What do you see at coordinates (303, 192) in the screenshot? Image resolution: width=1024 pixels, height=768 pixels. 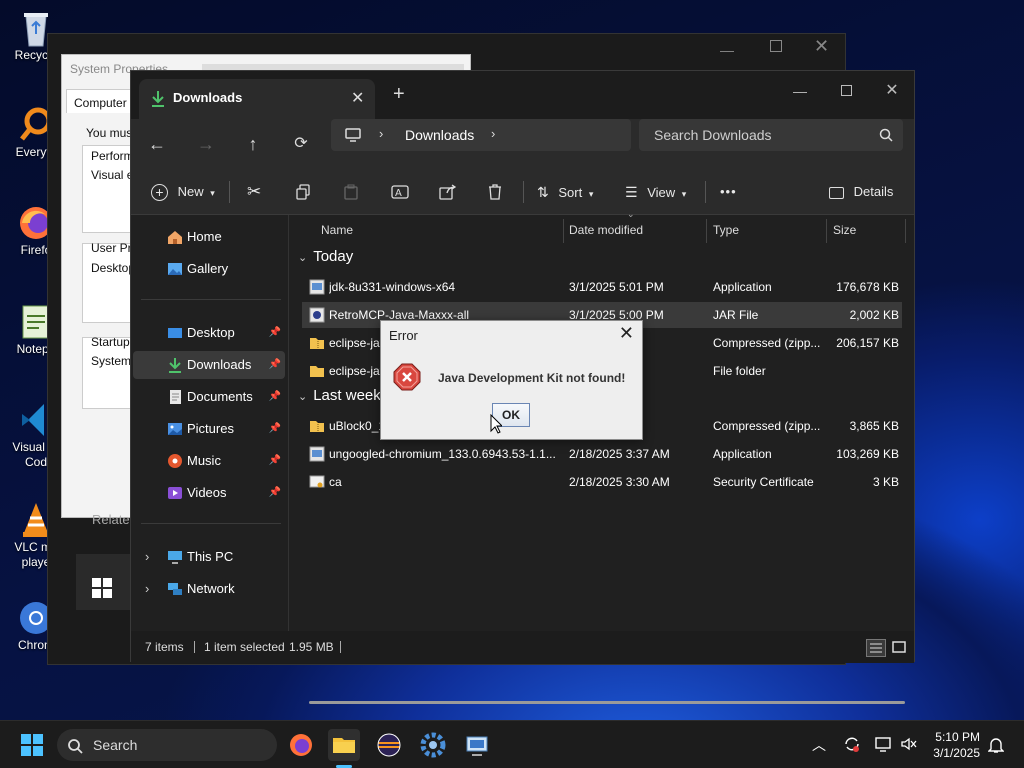 I see `copy-icon` at bounding box center [303, 192].